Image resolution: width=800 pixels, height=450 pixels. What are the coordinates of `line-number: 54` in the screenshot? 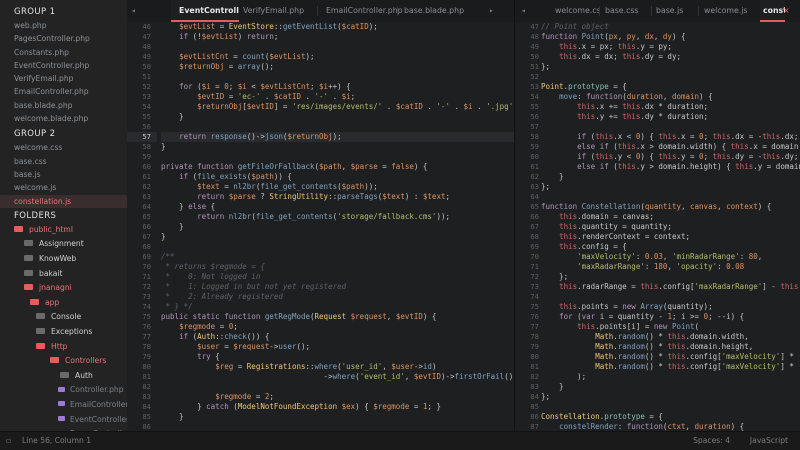 It's located at (146, 106).